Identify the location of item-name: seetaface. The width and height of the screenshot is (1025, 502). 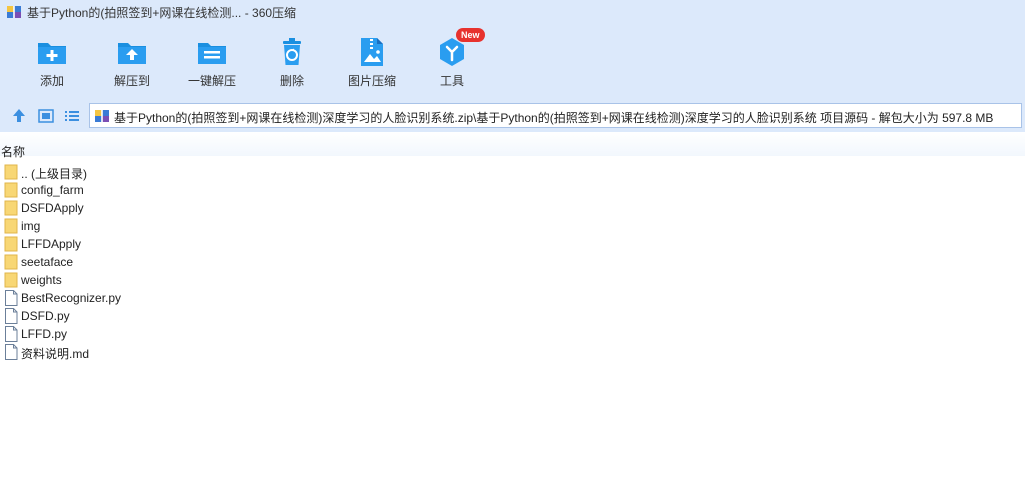
(47, 262).